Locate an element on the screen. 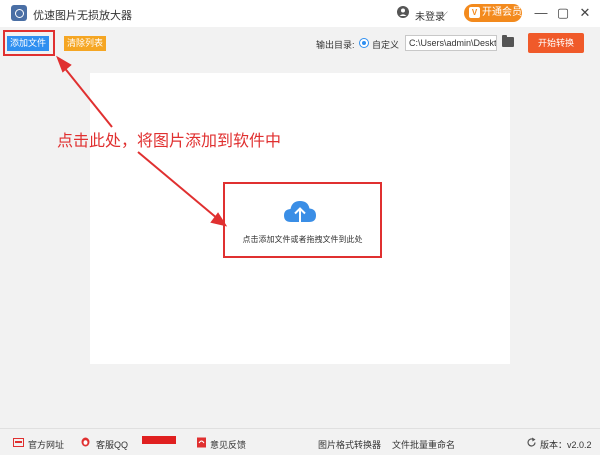 The width and height of the screenshot is (600, 455). output-dir-label: 输出目录: is located at coordinates (335, 45).